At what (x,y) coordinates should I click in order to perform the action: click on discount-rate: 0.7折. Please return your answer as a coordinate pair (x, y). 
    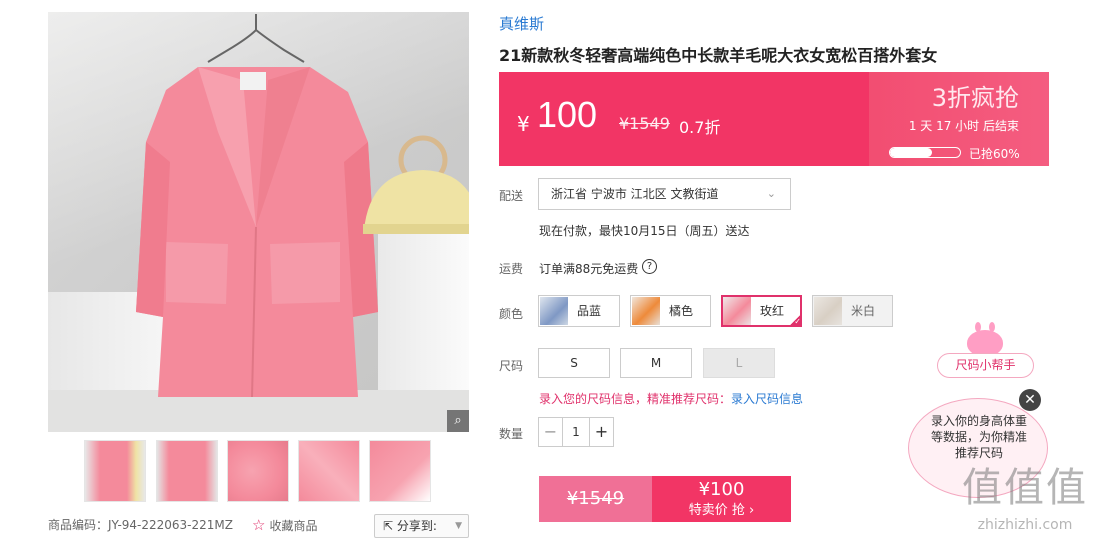
    Looking at the image, I should click on (700, 127).